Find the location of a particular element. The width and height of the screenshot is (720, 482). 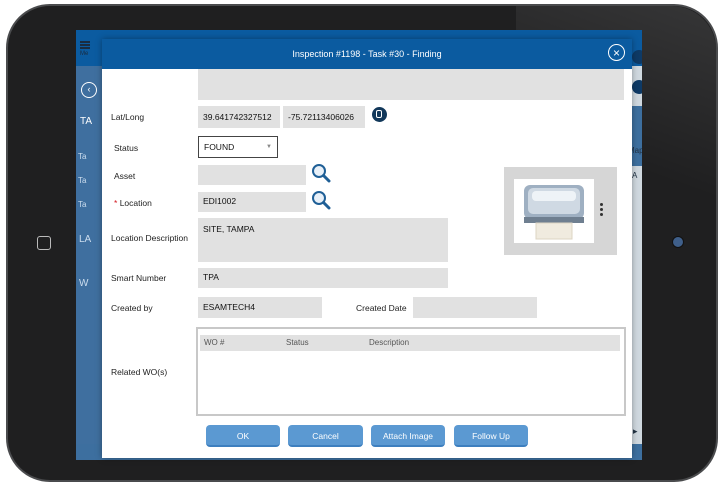

wo-column-header: Description is located at coordinates (389, 342).